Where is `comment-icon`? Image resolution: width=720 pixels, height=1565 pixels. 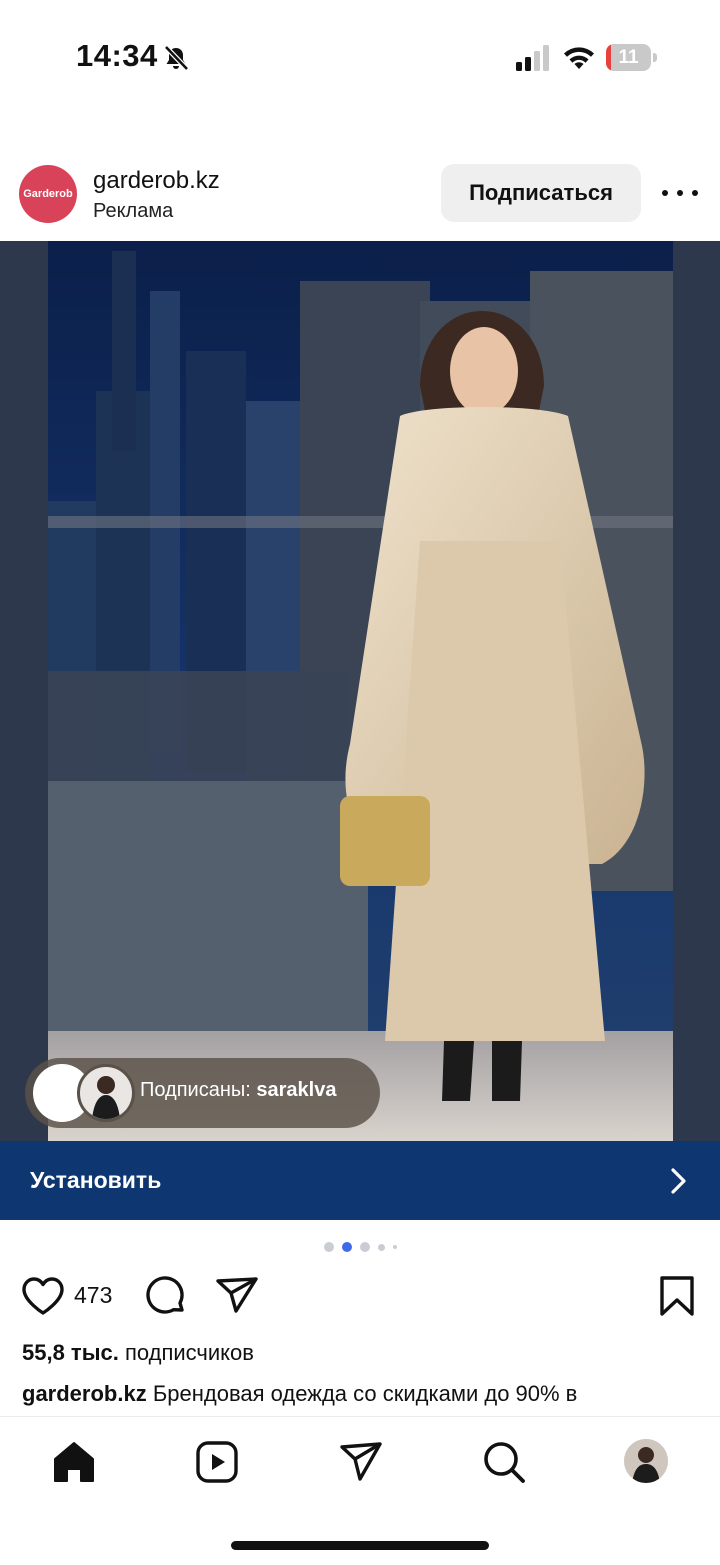 comment-icon is located at coordinates (165, 1296).